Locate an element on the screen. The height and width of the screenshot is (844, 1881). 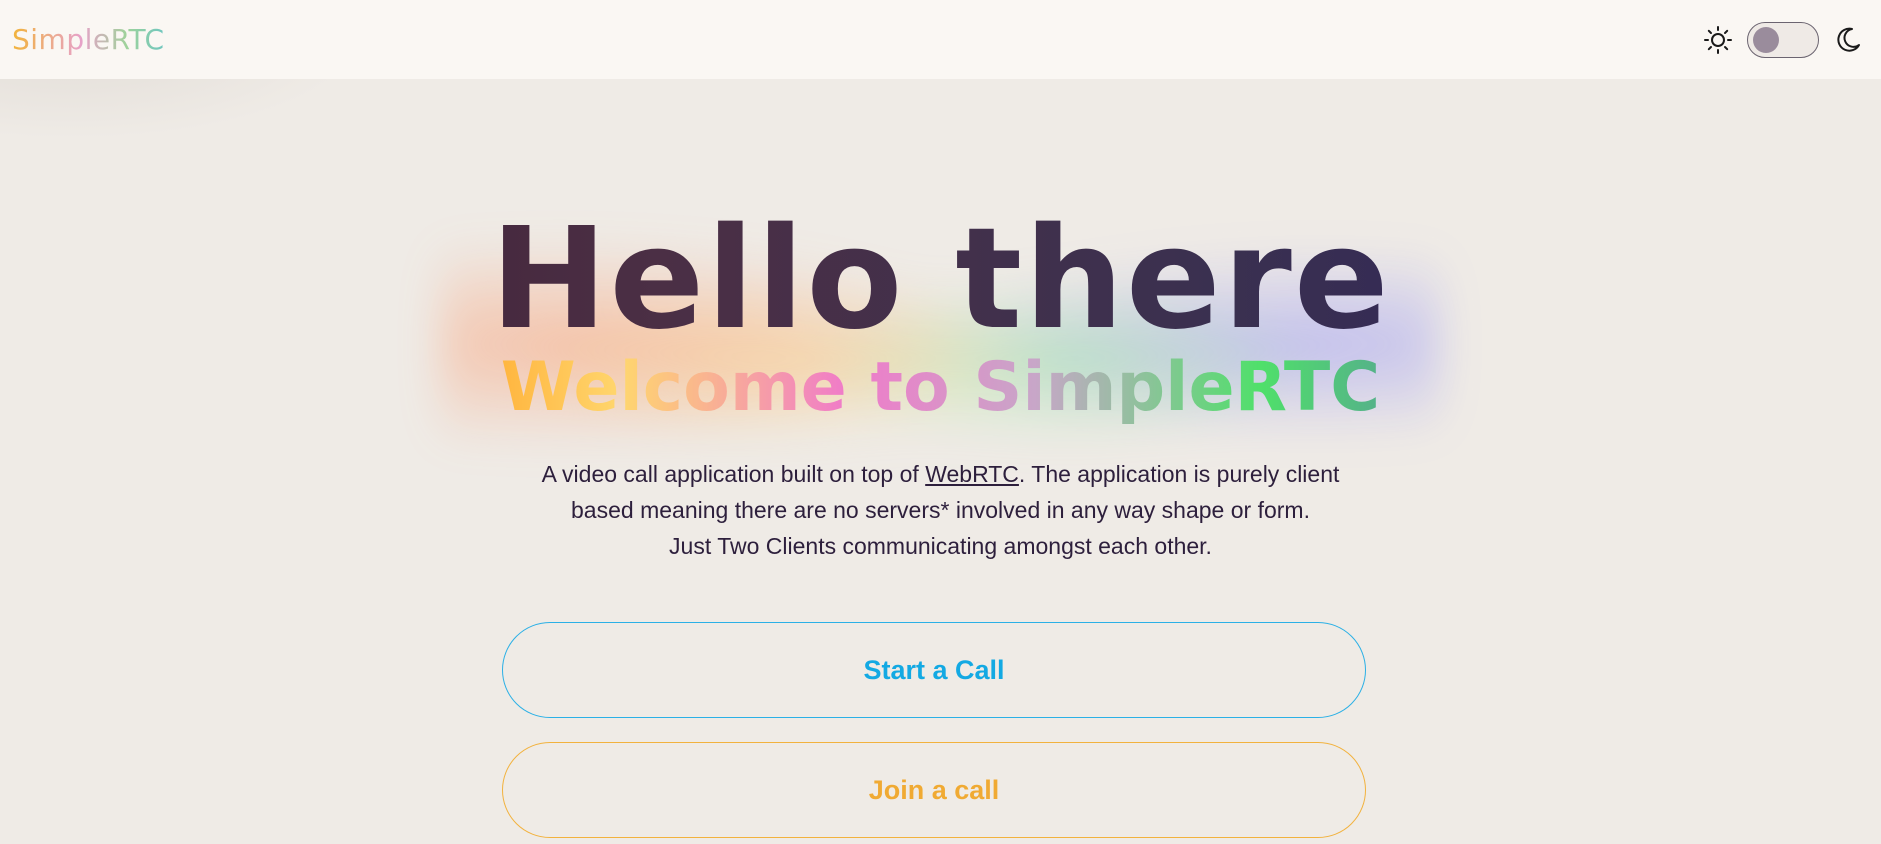
theme-controls is located at coordinates (1786, 39).